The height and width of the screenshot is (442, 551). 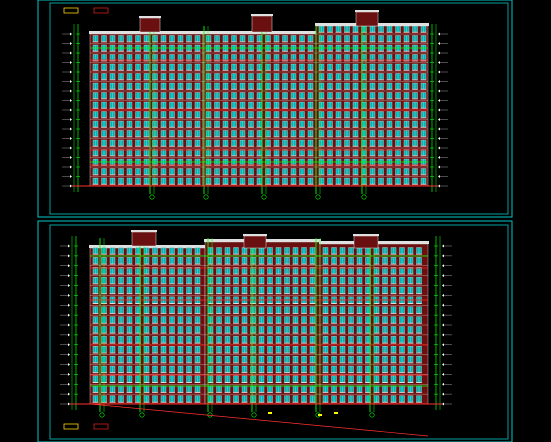 I want to click on grade-line, so click(x=259, y=420).